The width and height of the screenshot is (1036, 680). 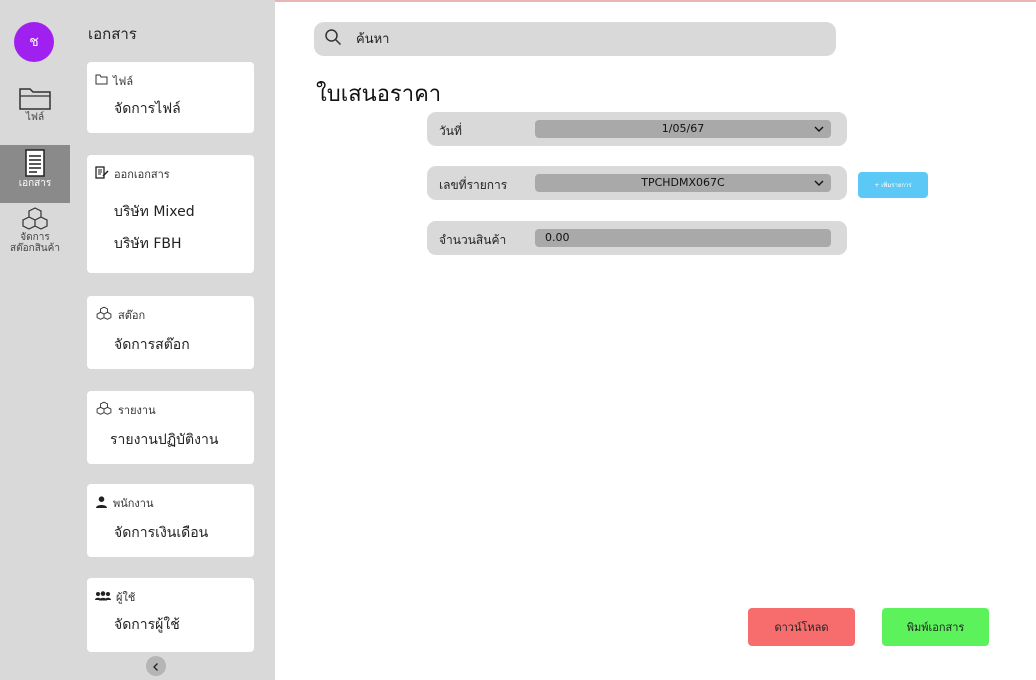 I want to click on menu-manage-stock: จัดการสต๊อก, so click(x=152, y=345).